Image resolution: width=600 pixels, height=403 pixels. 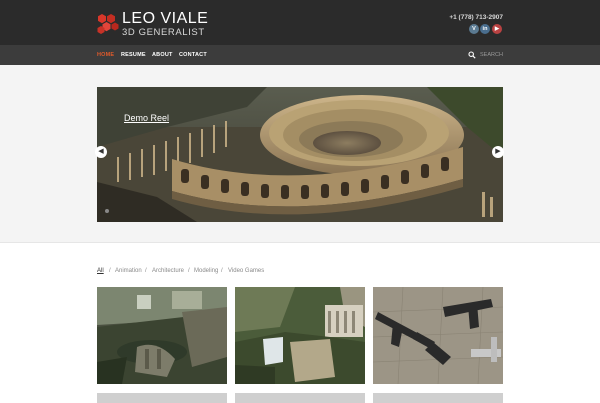 I want to click on brand-tagline: 3D GENERALIST, so click(x=163, y=32).